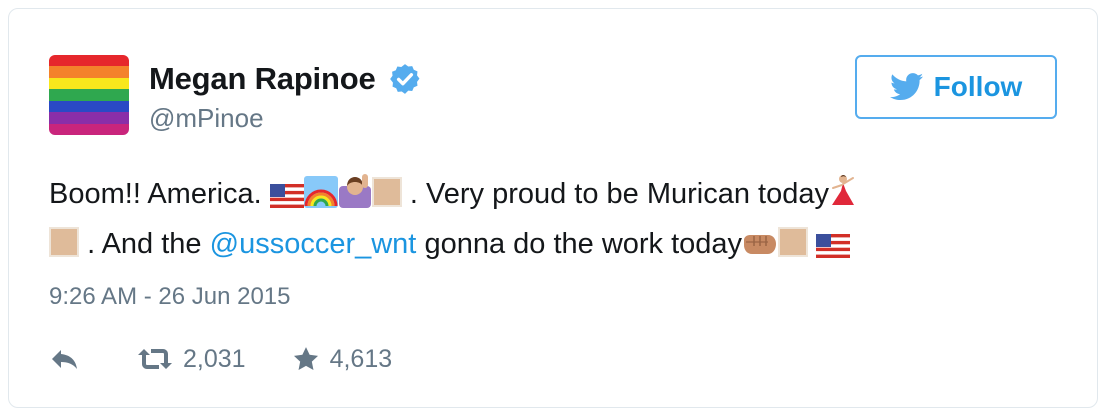  Describe the element at coordinates (978, 86) in the screenshot. I see `follow-button-label: Follow` at that location.